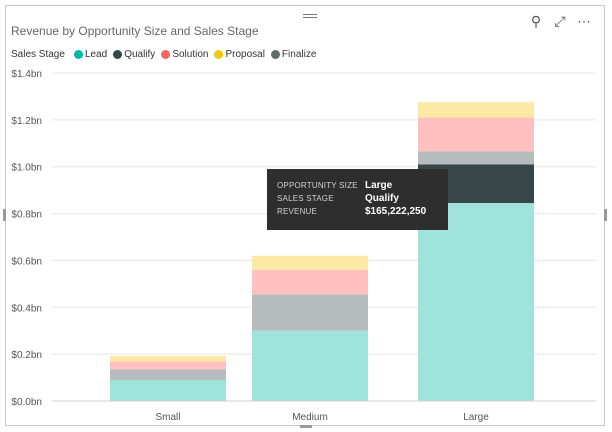  What do you see at coordinates (167, 417) in the screenshot?
I see `x-tick-label: Small` at bounding box center [167, 417].